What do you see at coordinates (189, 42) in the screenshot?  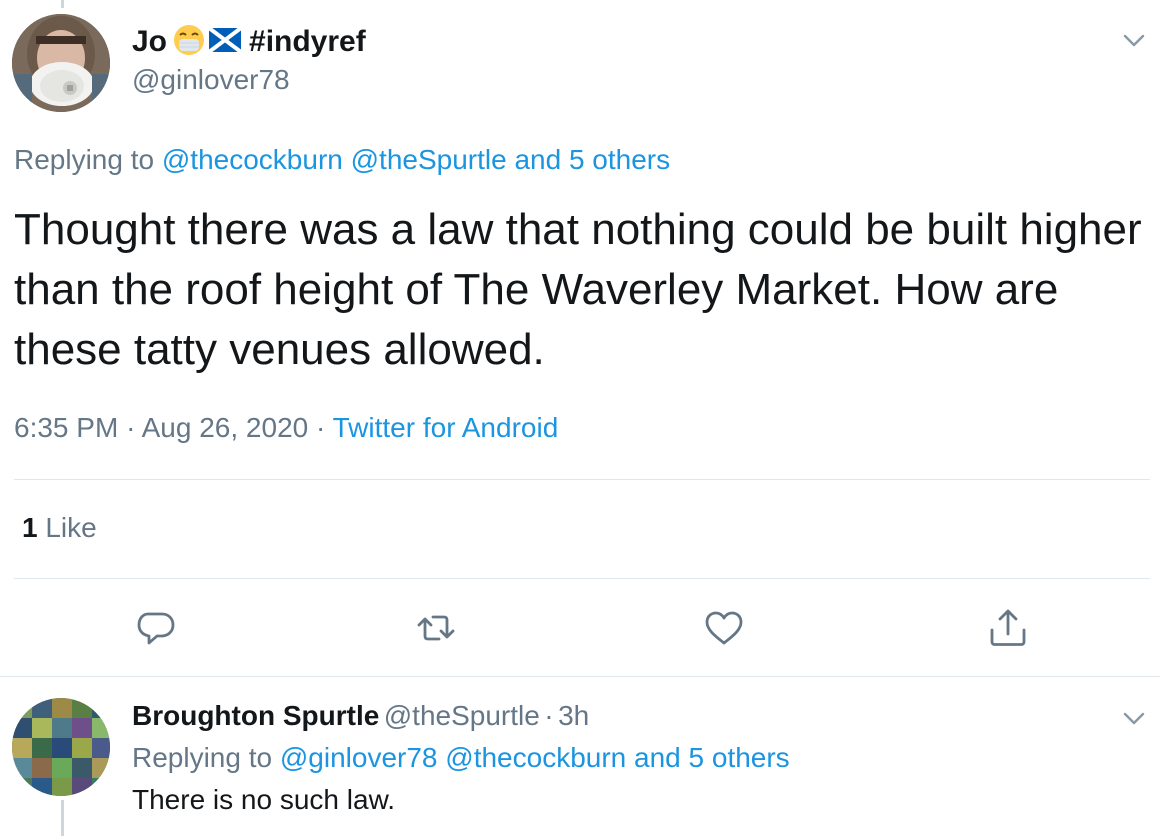 I see `mask-emoji-icon` at bounding box center [189, 42].